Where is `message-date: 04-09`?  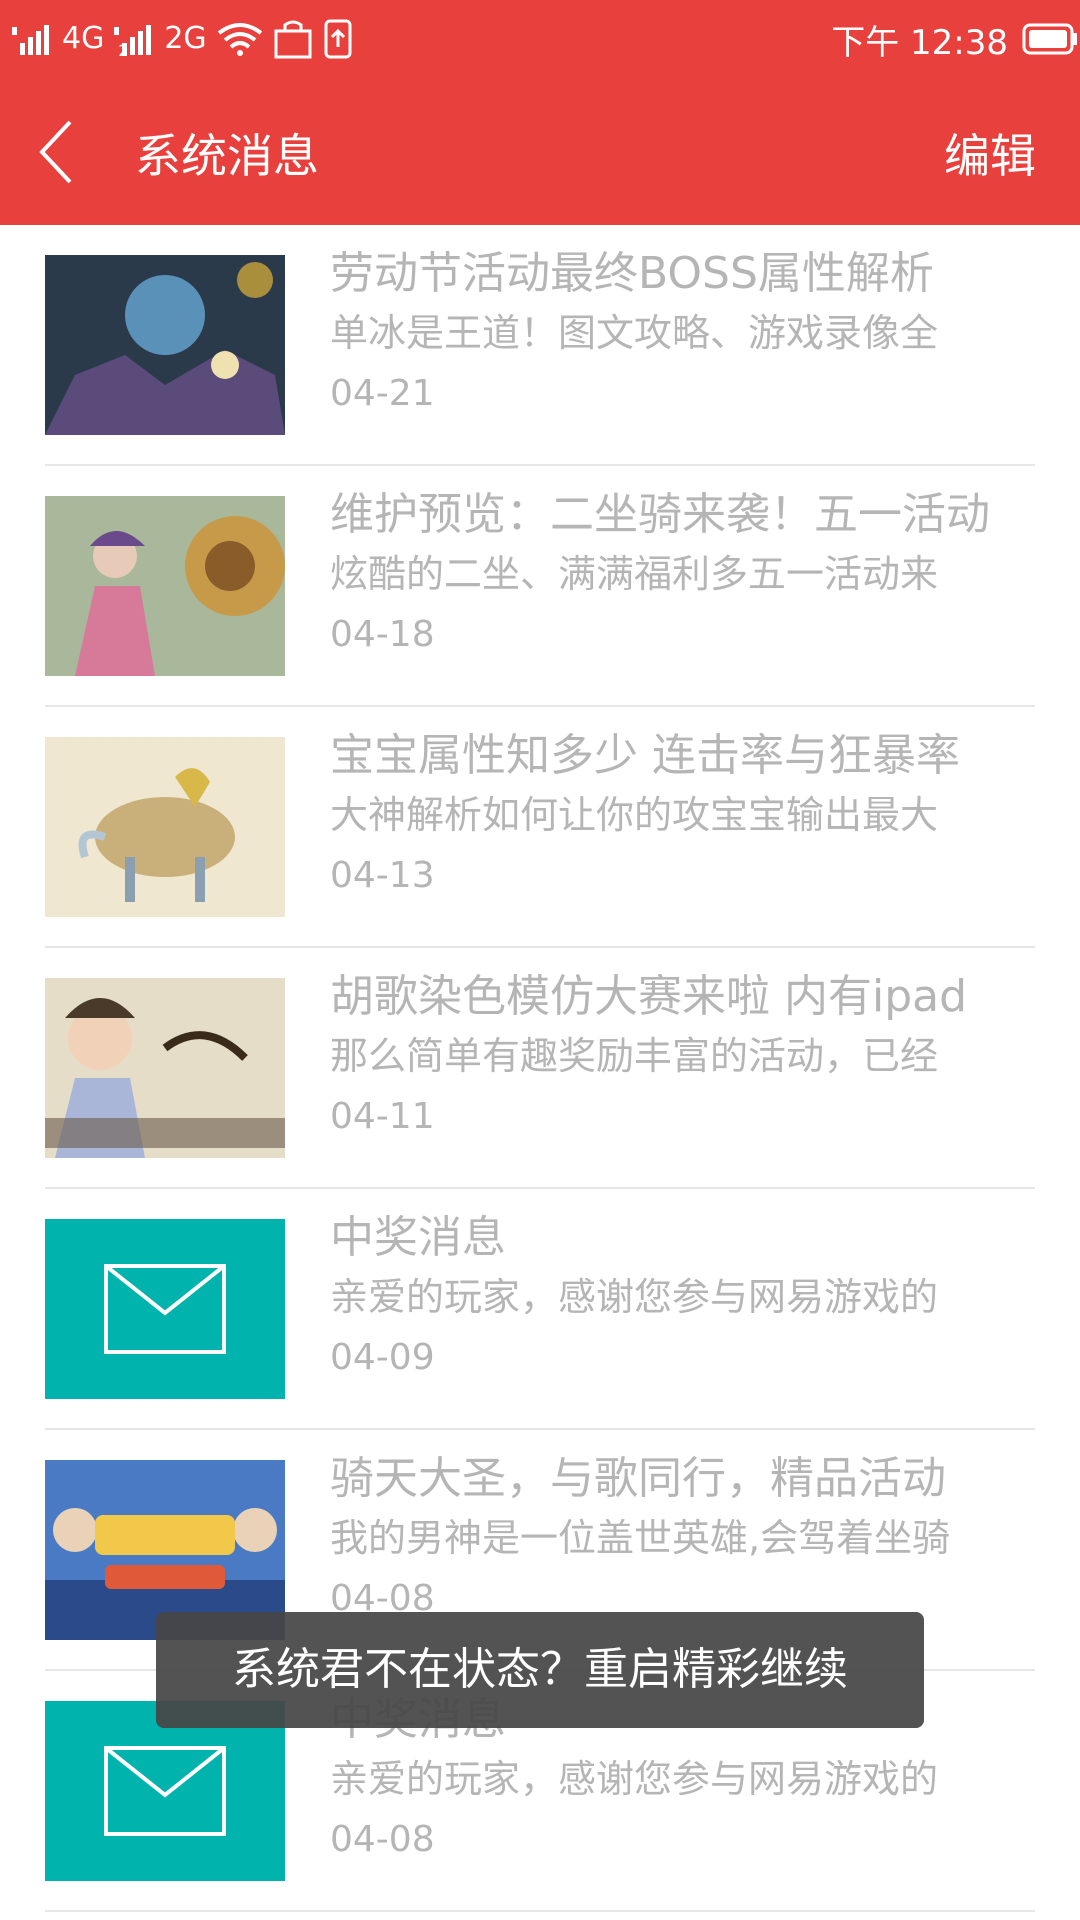
message-date: 04-09 is located at coordinates (382, 1357).